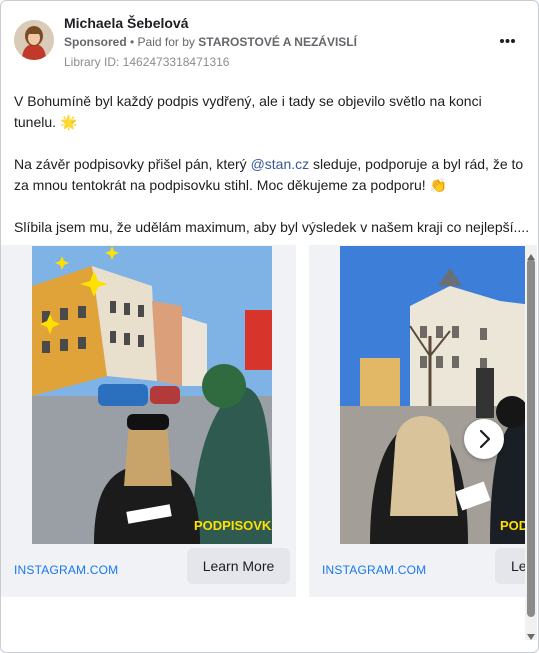 This screenshot has width=539, height=653. What do you see at coordinates (66, 570) in the screenshot?
I see `card-link-1: INSTAGRAM.COM` at bounding box center [66, 570].